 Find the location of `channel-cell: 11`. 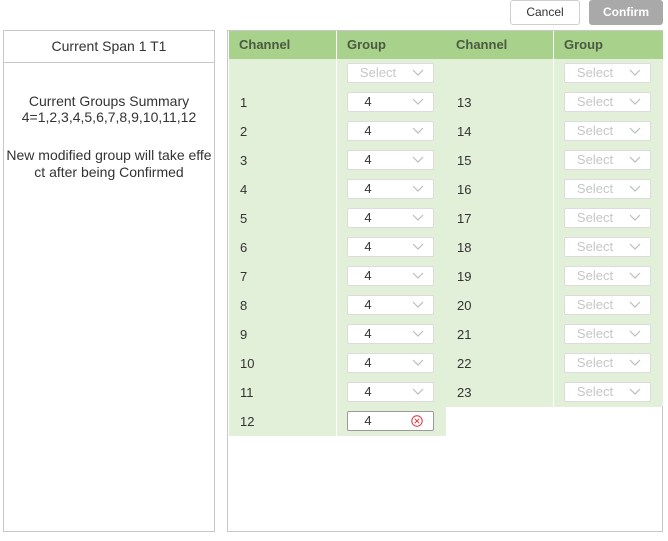

channel-cell: 11 is located at coordinates (283, 392).